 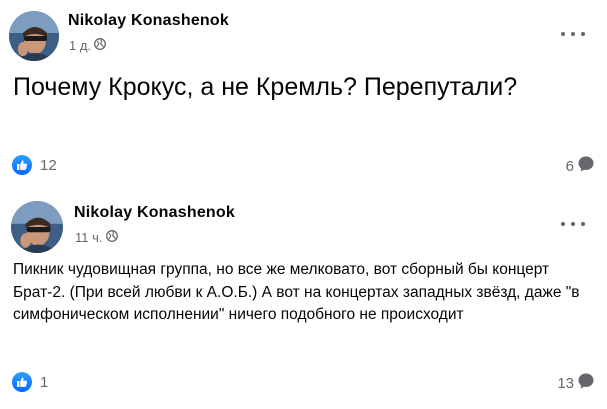 I want to click on reaction-count: 12, so click(x=48, y=165).